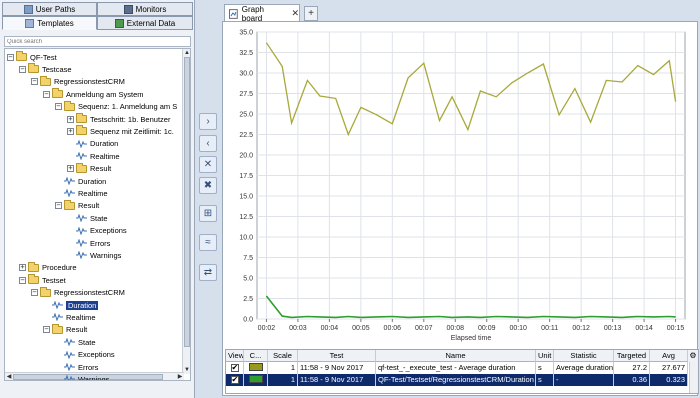 The height and width of the screenshot is (398, 700). I want to click on scroll-left-icon: ◀, so click(9, 376).